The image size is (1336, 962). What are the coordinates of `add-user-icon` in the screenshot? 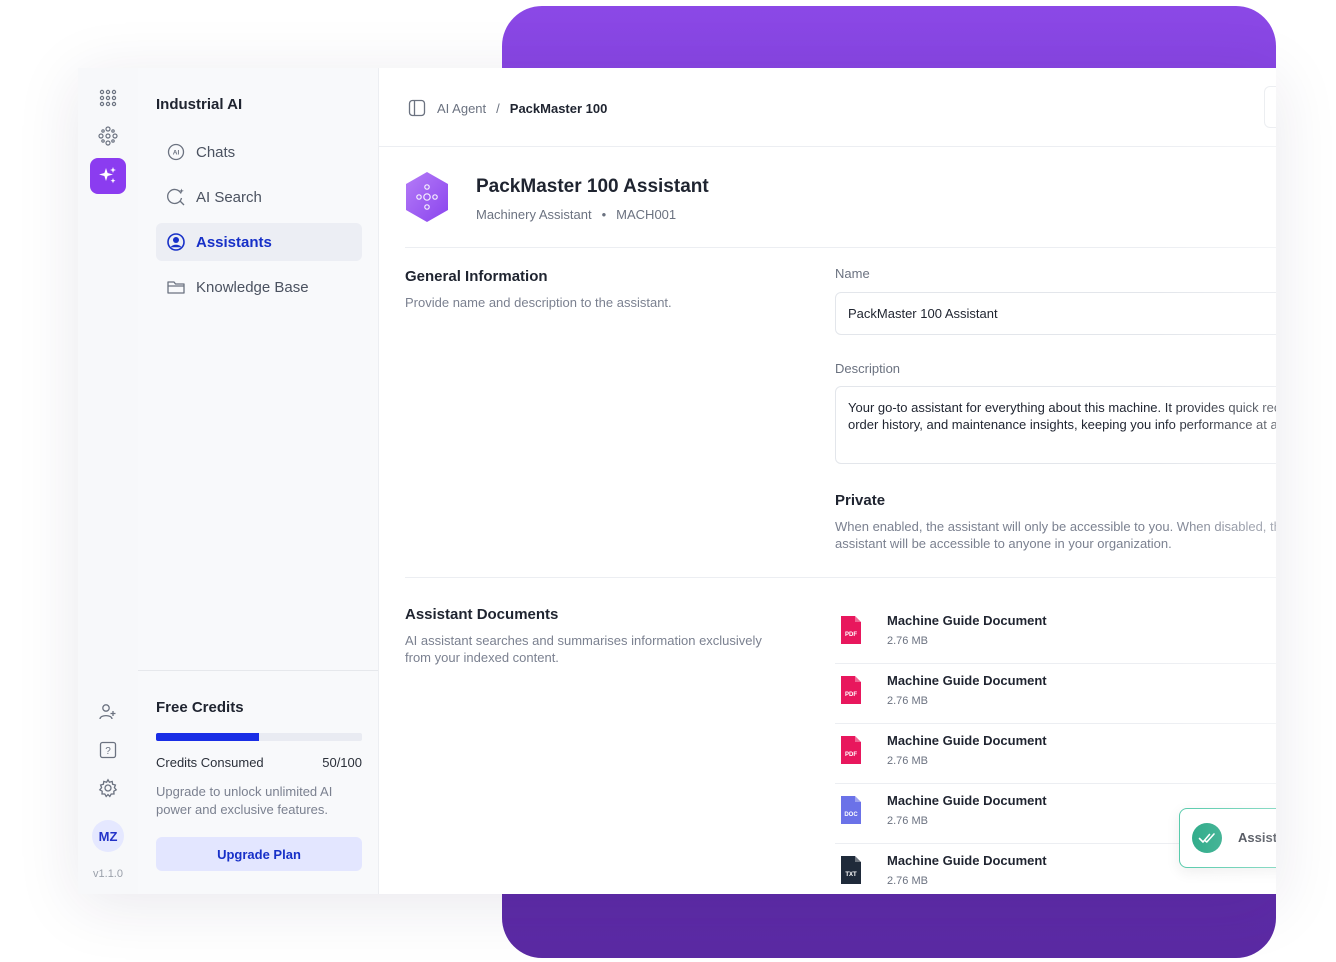 It's located at (108, 712).